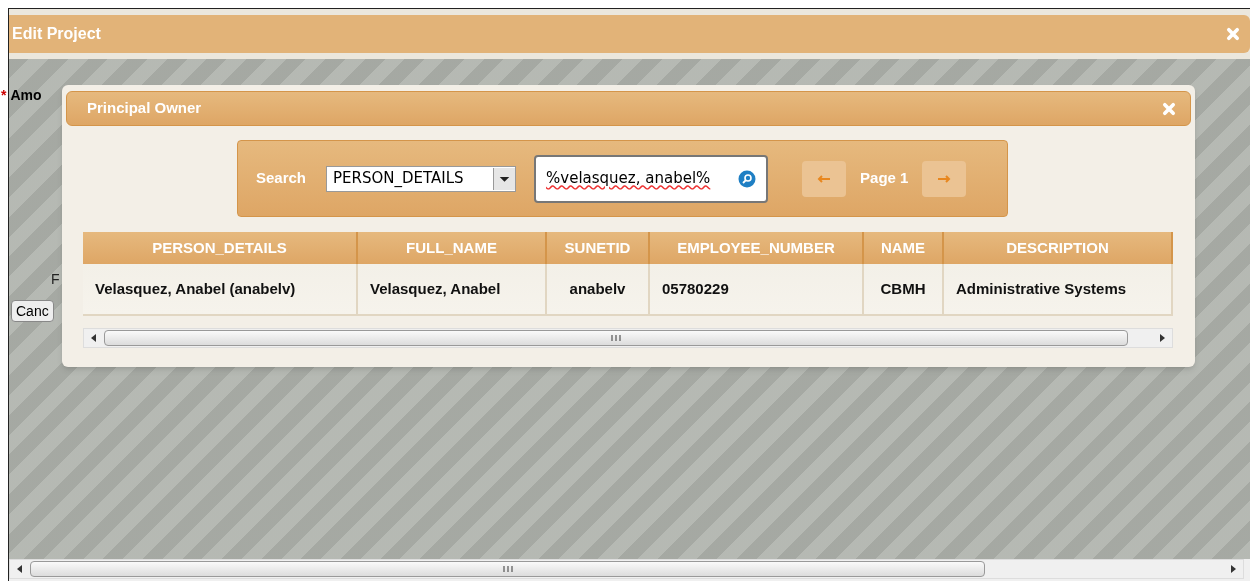  What do you see at coordinates (281, 178) in the screenshot?
I see `search-label: Search` at bounding box center [281, 178].